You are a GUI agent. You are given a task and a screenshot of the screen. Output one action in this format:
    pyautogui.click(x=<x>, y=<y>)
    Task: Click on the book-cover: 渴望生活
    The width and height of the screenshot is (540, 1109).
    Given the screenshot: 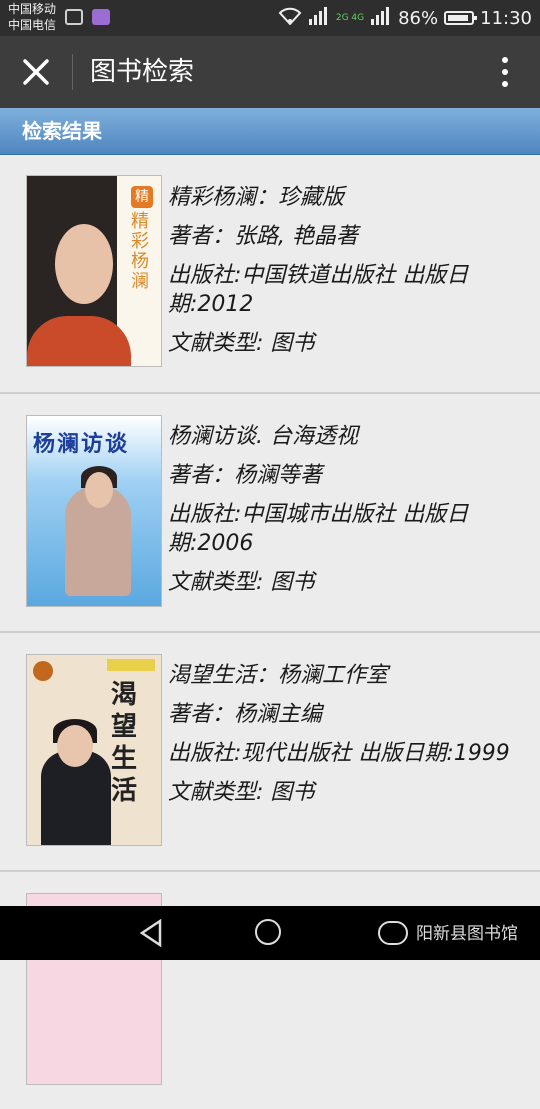 What is the action you would take?
    pyautogui.click(x=94, y=750)
    